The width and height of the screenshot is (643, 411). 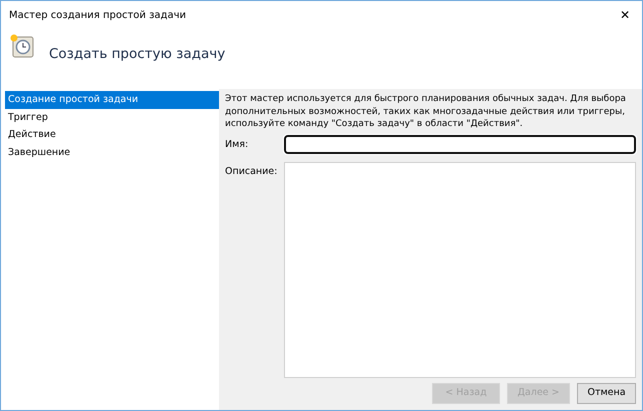 I want to click on field-label: Имя:, so click(x=237, y=145).